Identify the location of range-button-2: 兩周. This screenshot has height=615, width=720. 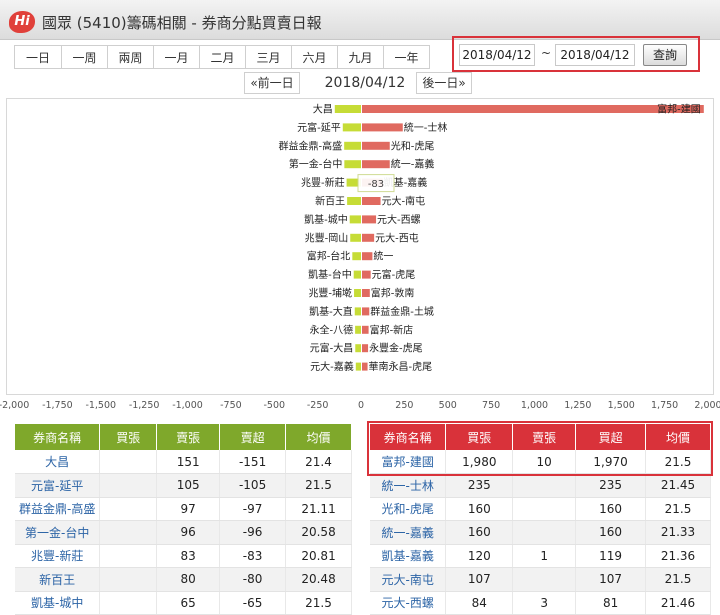
(131, 57).